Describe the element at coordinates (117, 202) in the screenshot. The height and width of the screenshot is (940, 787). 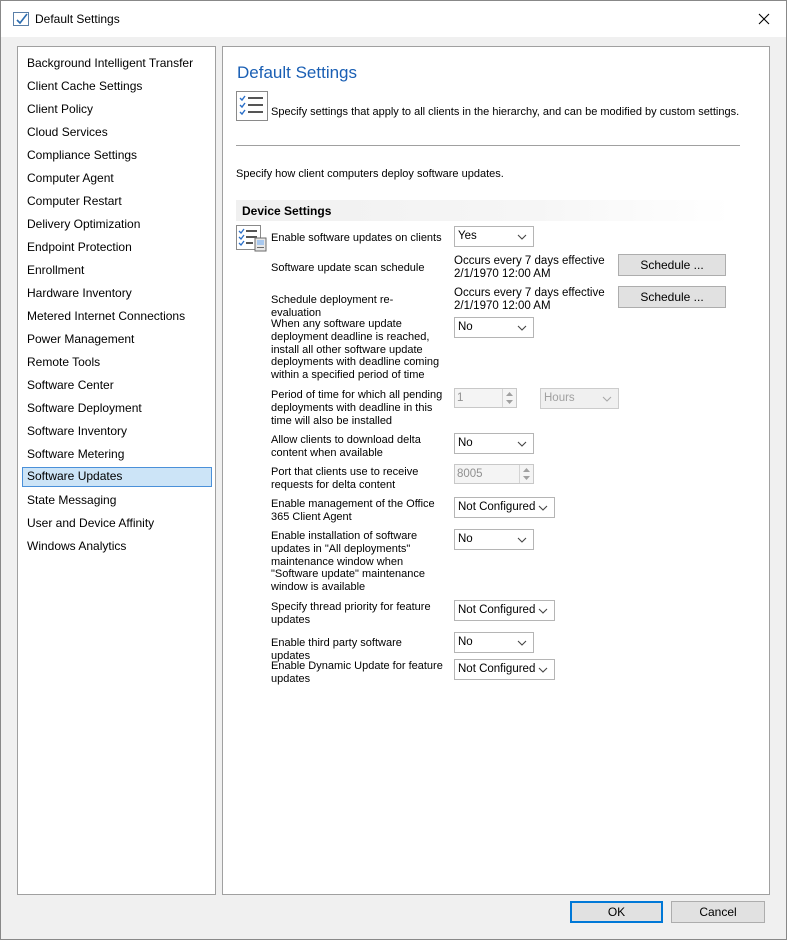
I see `nav-item-computer-restart: Computer Restart` at that location.